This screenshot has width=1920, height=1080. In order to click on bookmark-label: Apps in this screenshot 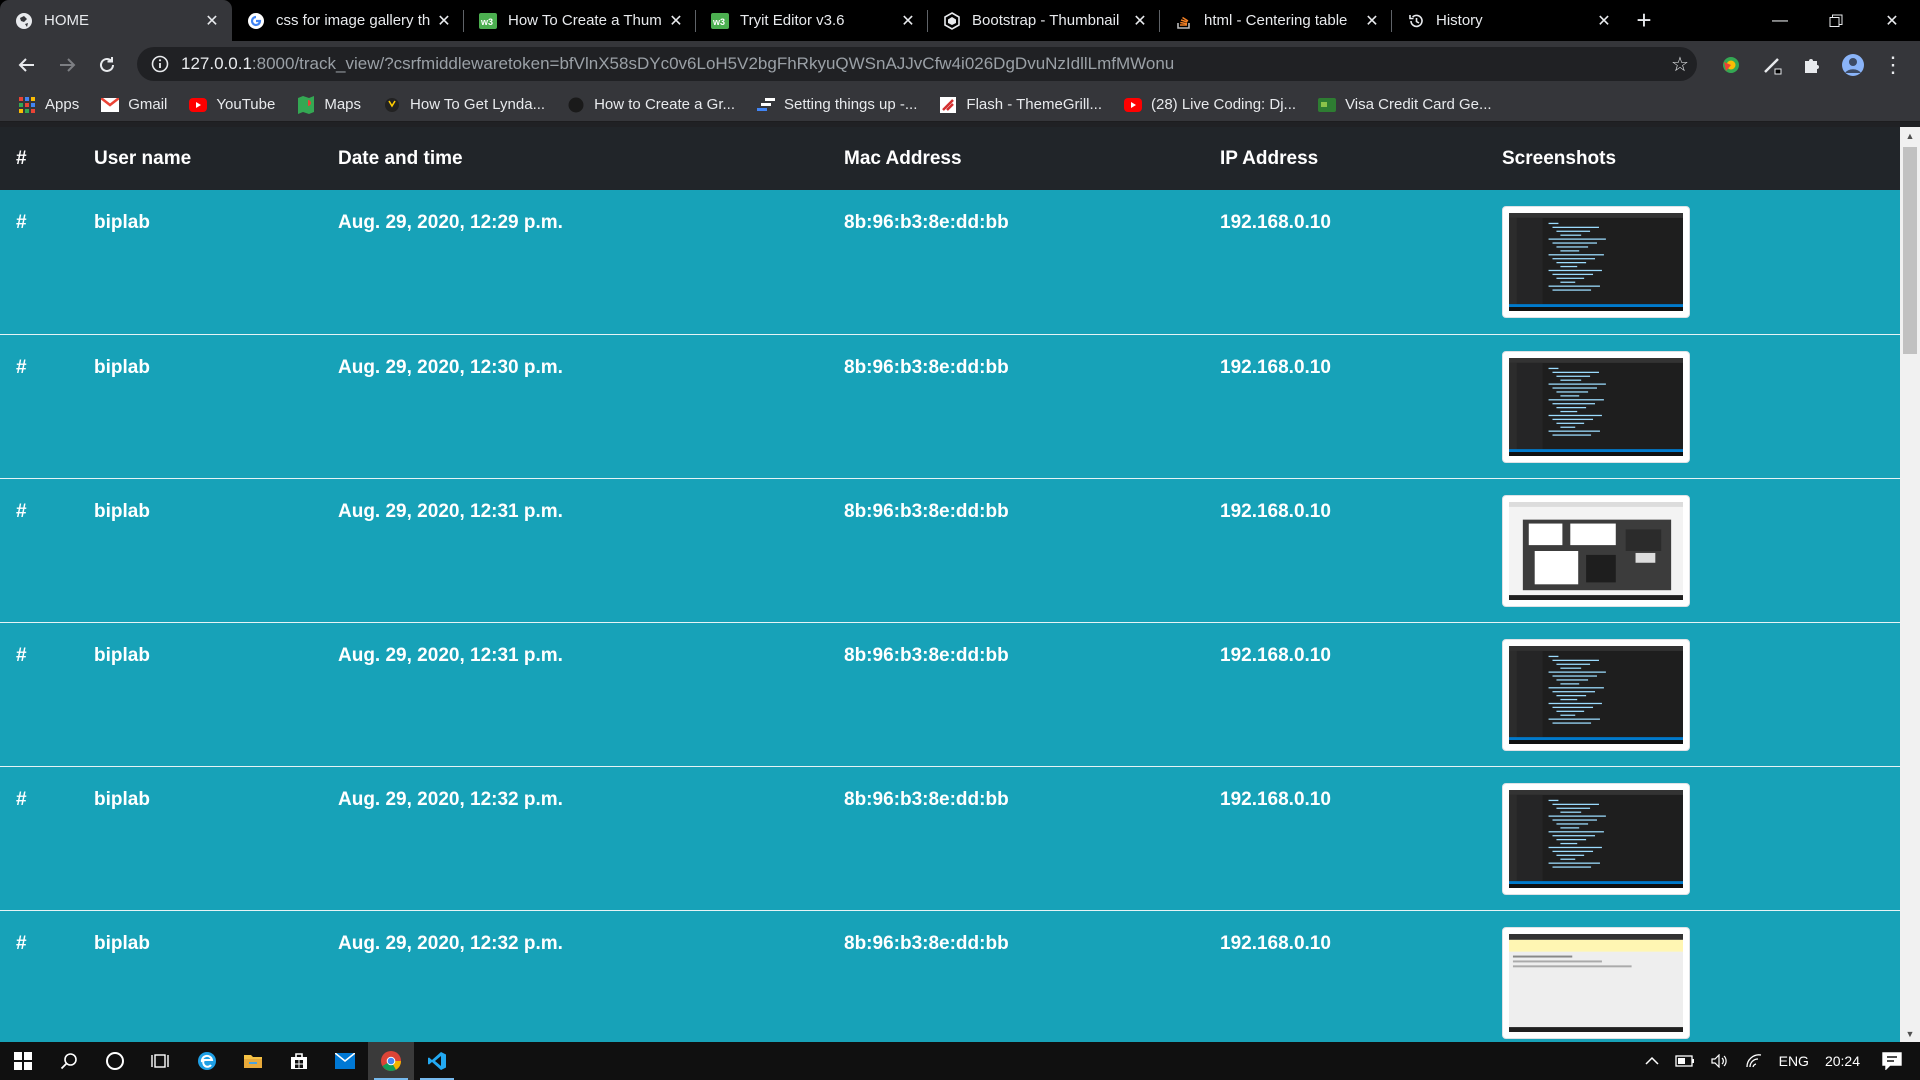, I will do `click(62, 104)`.